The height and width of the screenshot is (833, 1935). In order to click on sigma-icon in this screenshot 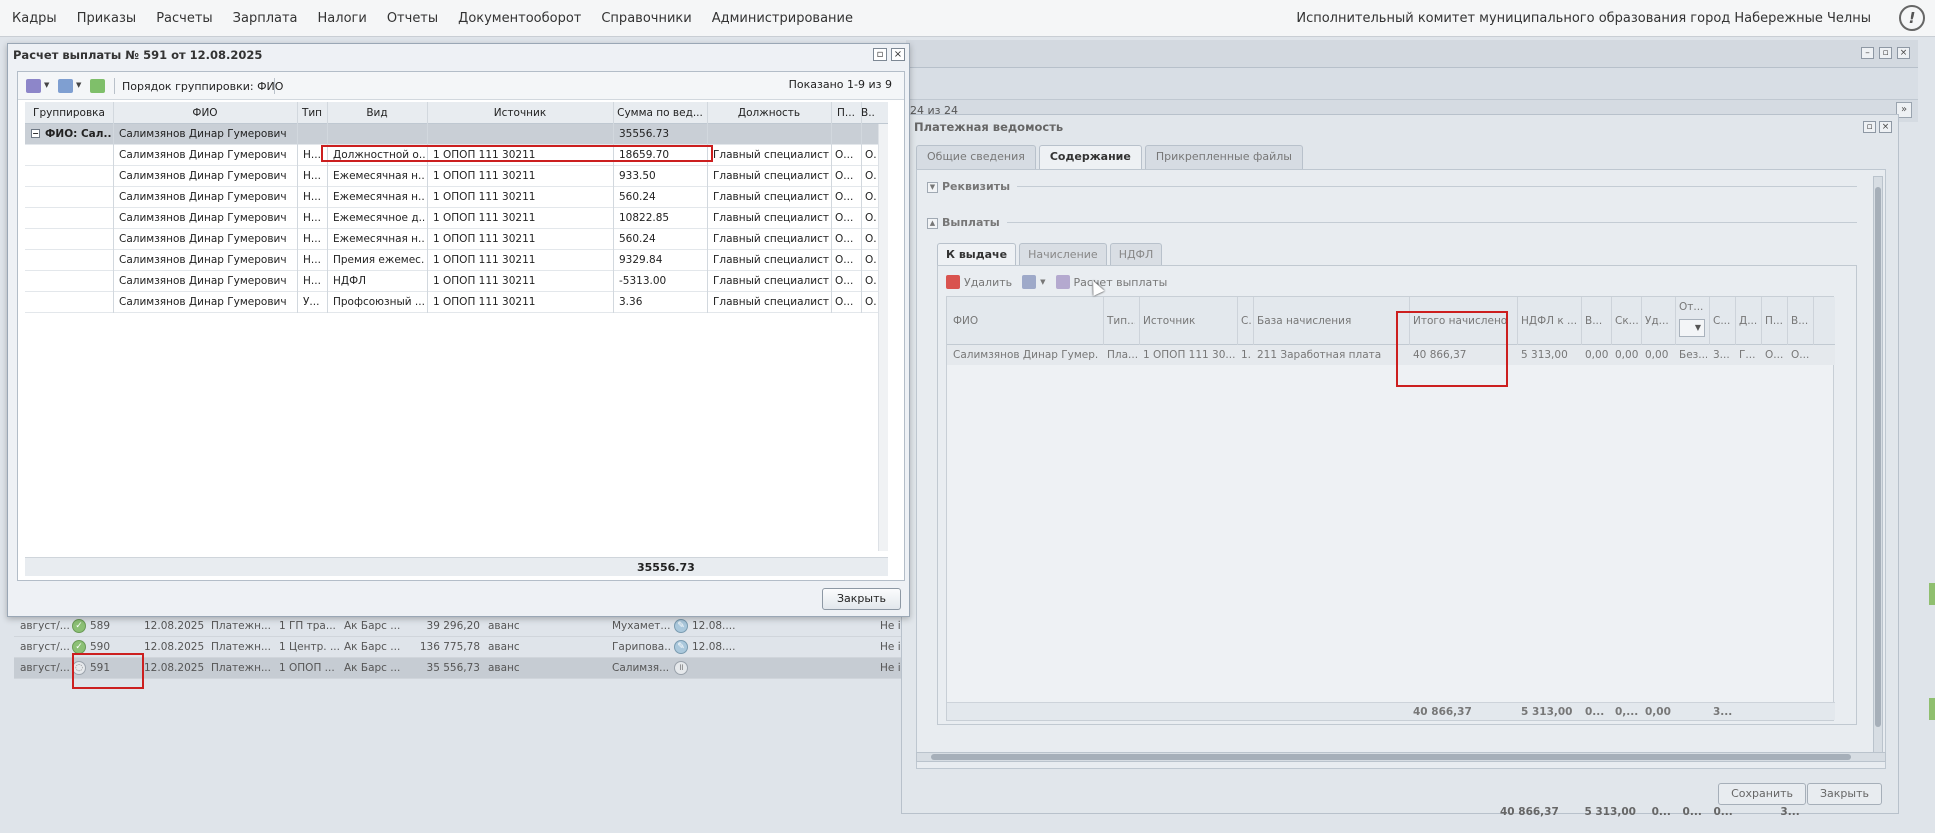, I will do `click(1062, 282)`.